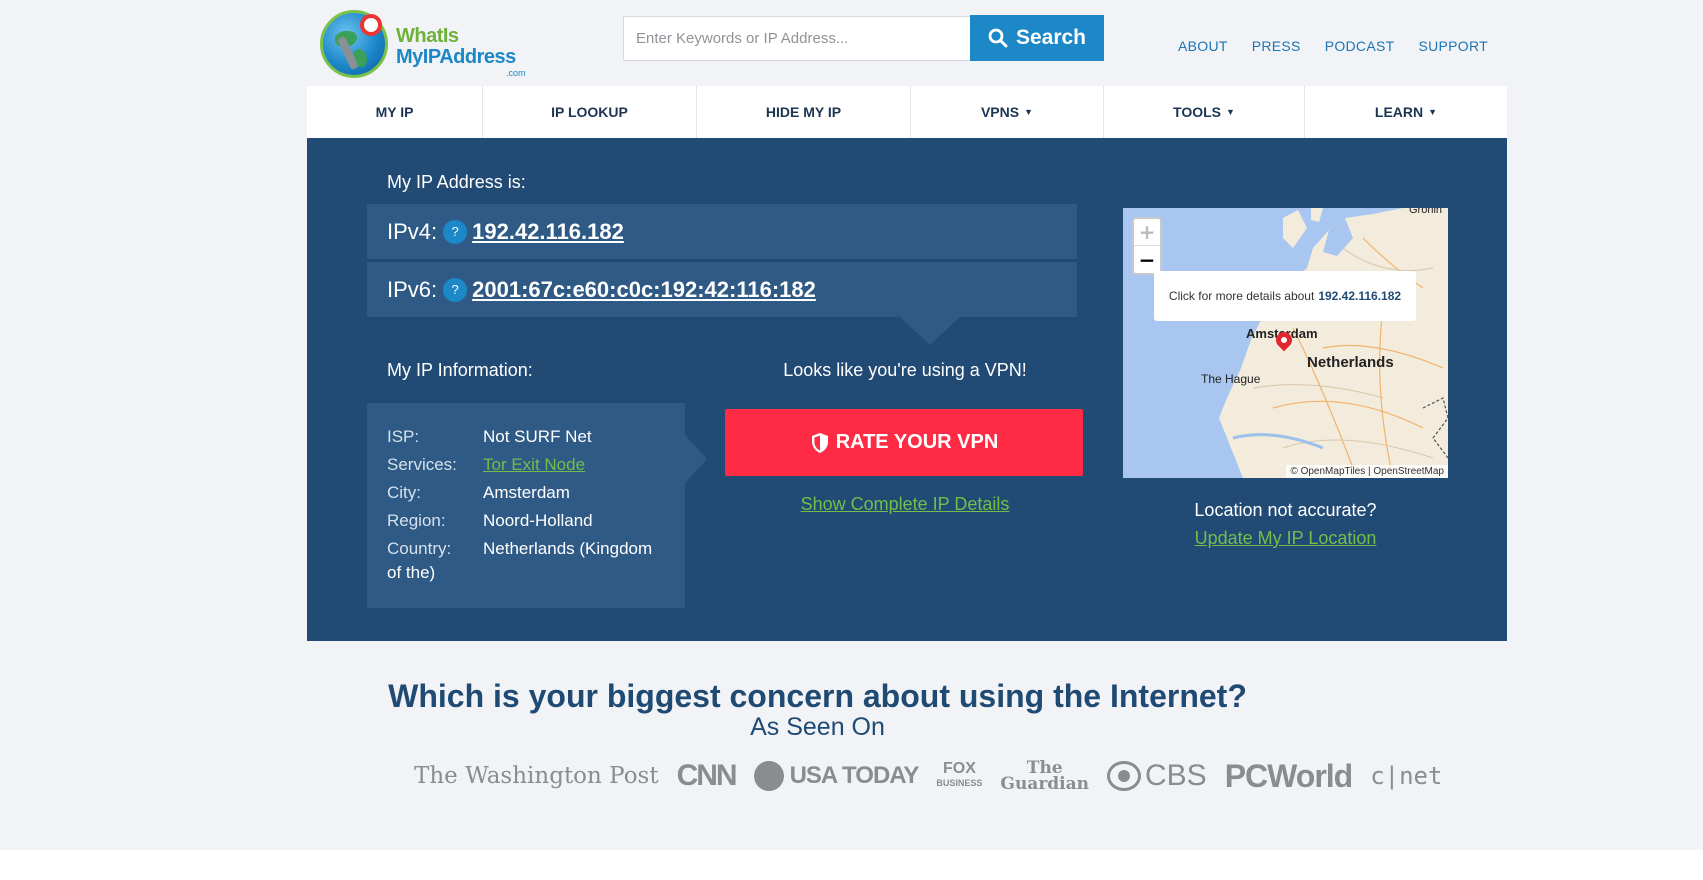 The image size is (1703, 880). I want to click on nav-label: IP LOOKUP, so click(589, 112).